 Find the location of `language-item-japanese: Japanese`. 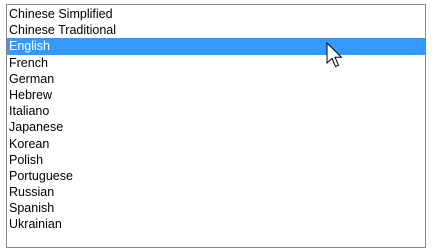

language-item-japanese: Japanese is located at coordinates (216, 127).